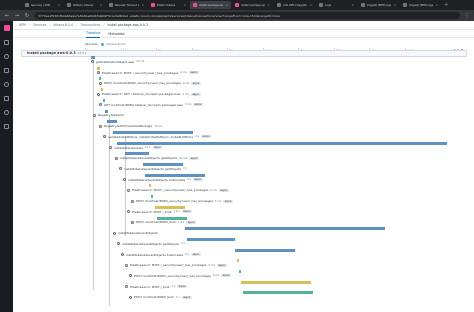 This screenshot has width=474, height=312. What do you see at coordinates (39, 25) in the screenshot?
I see `breadcrumb-item: Services` at bounding box center [39, 25].